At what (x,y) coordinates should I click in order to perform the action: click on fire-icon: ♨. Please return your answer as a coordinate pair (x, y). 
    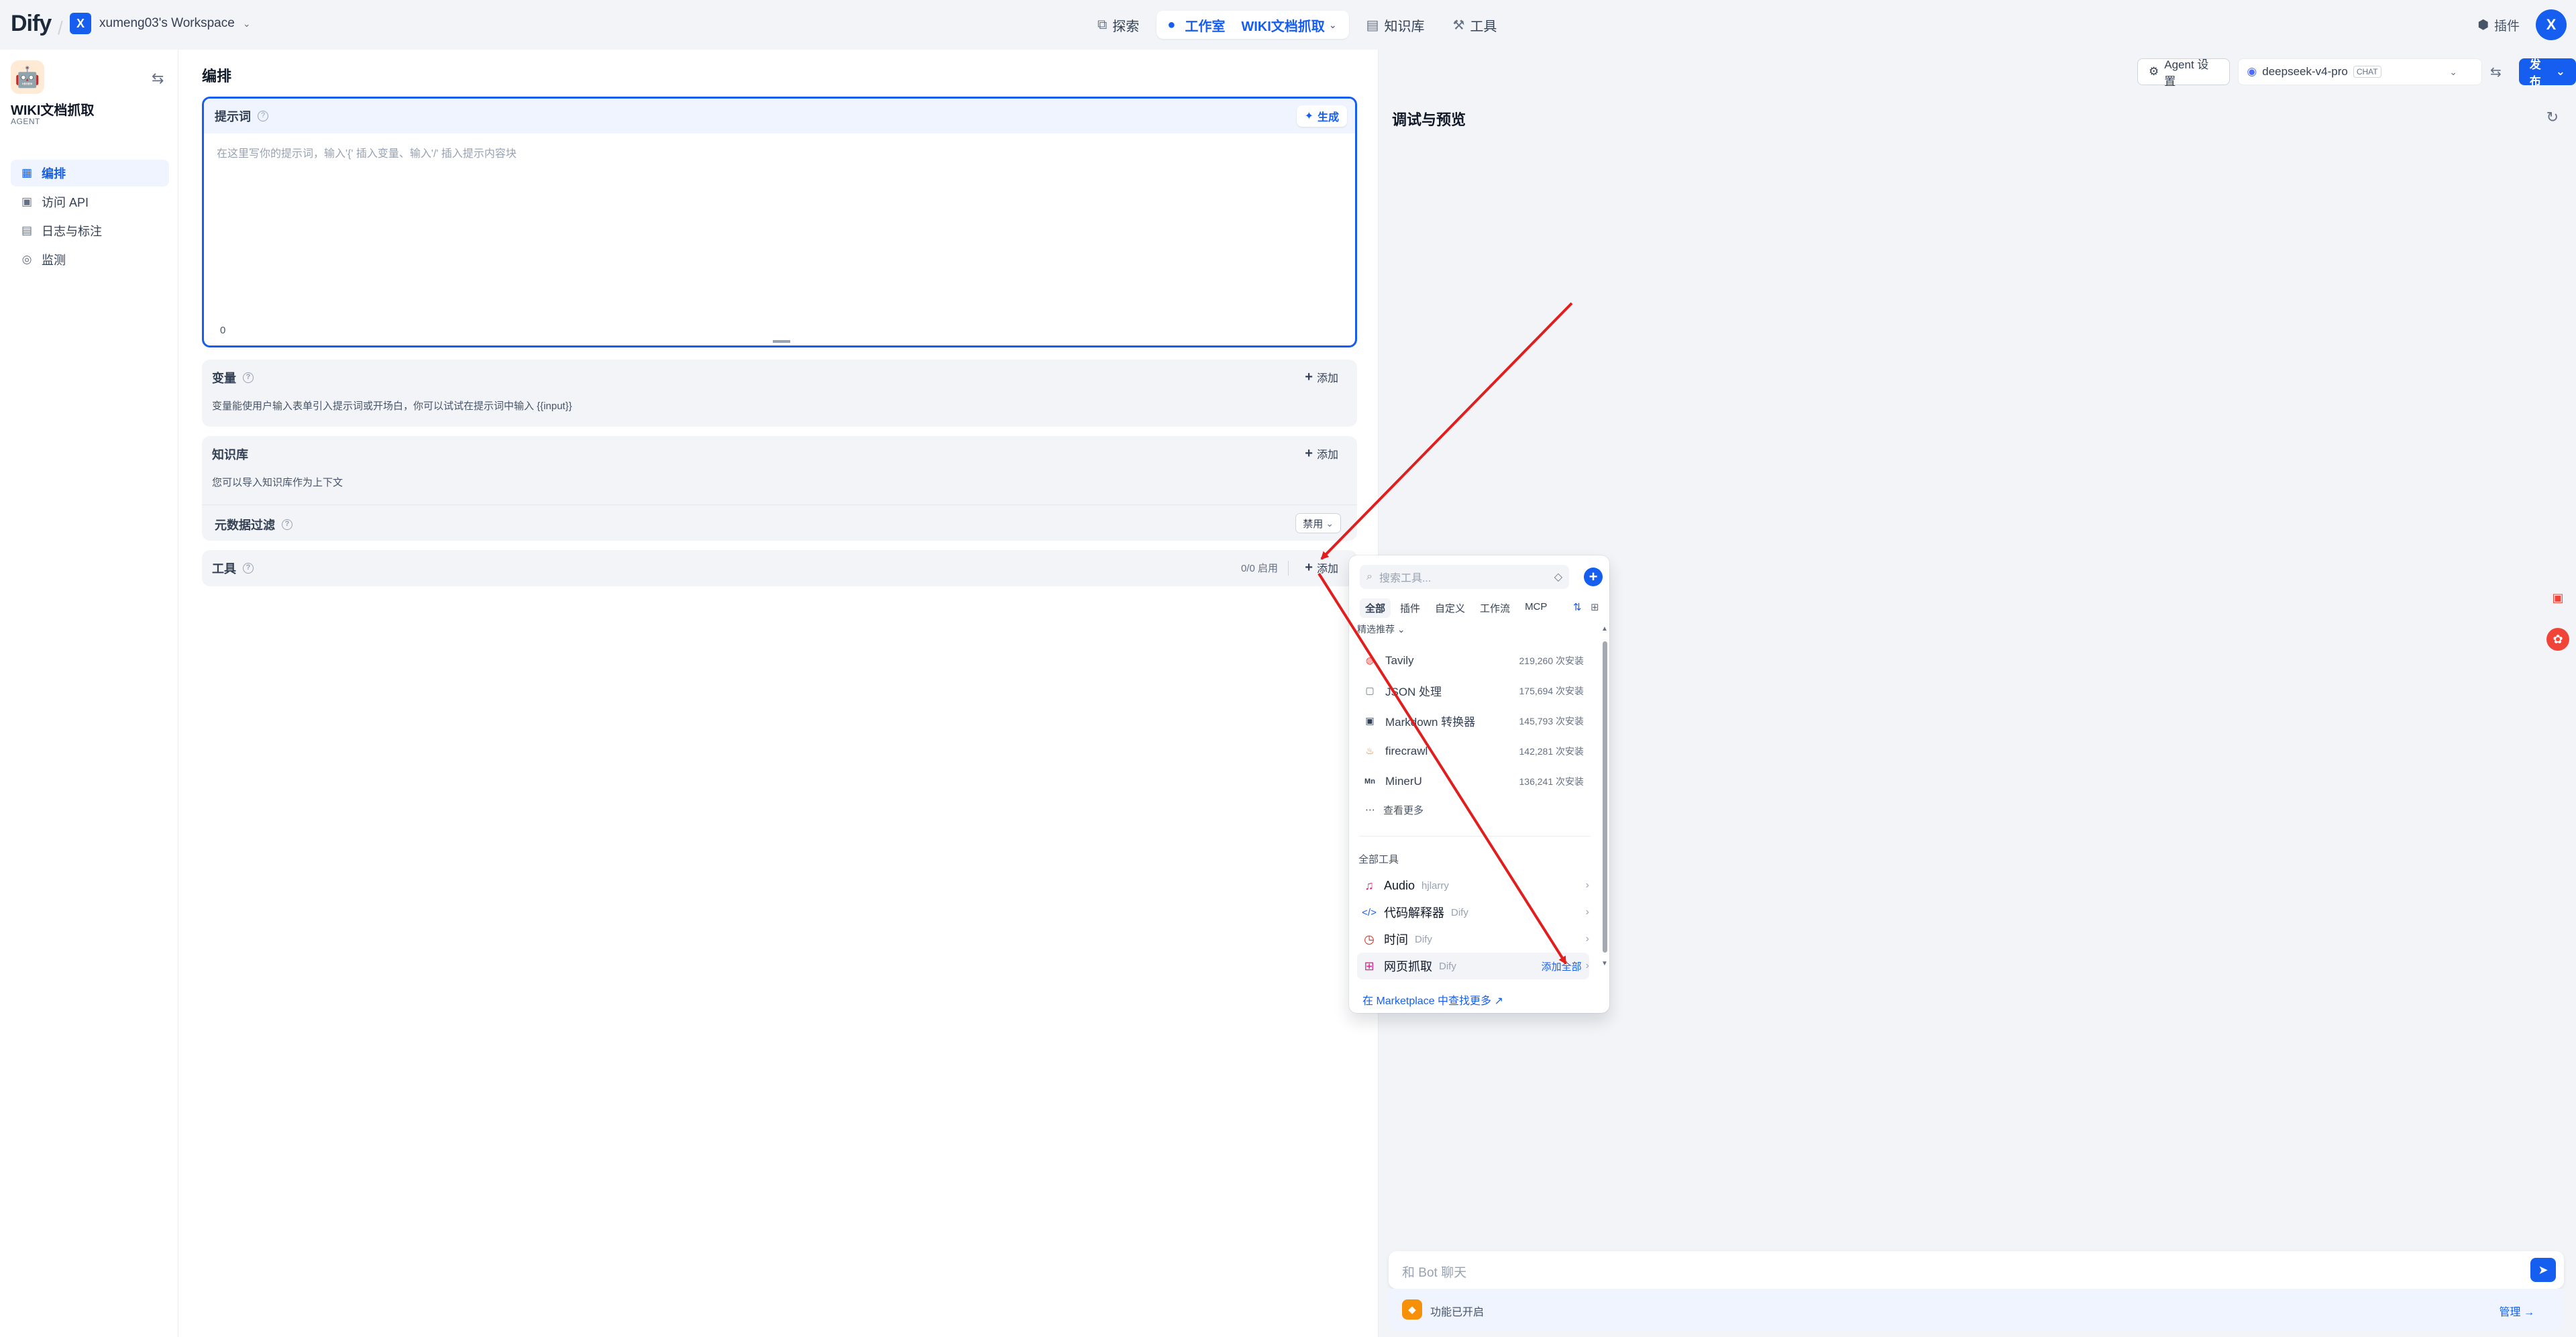
    Looking at the image, I should click on (1370, 750).